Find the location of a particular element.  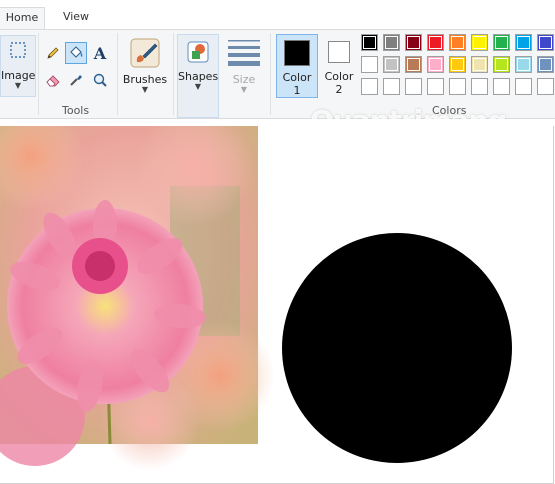

ribbon-tab-bar: Home View is located at coordinates (277, 15).